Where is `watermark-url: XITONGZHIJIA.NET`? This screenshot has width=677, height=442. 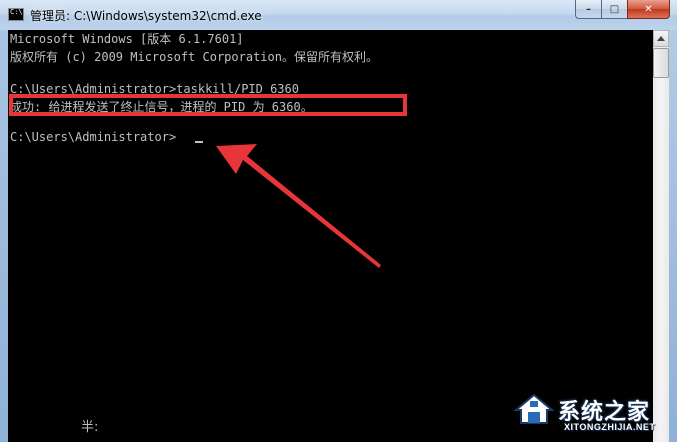 watermark-url: XITONGZHIJIA.NET is located at coordinates (610, 427).